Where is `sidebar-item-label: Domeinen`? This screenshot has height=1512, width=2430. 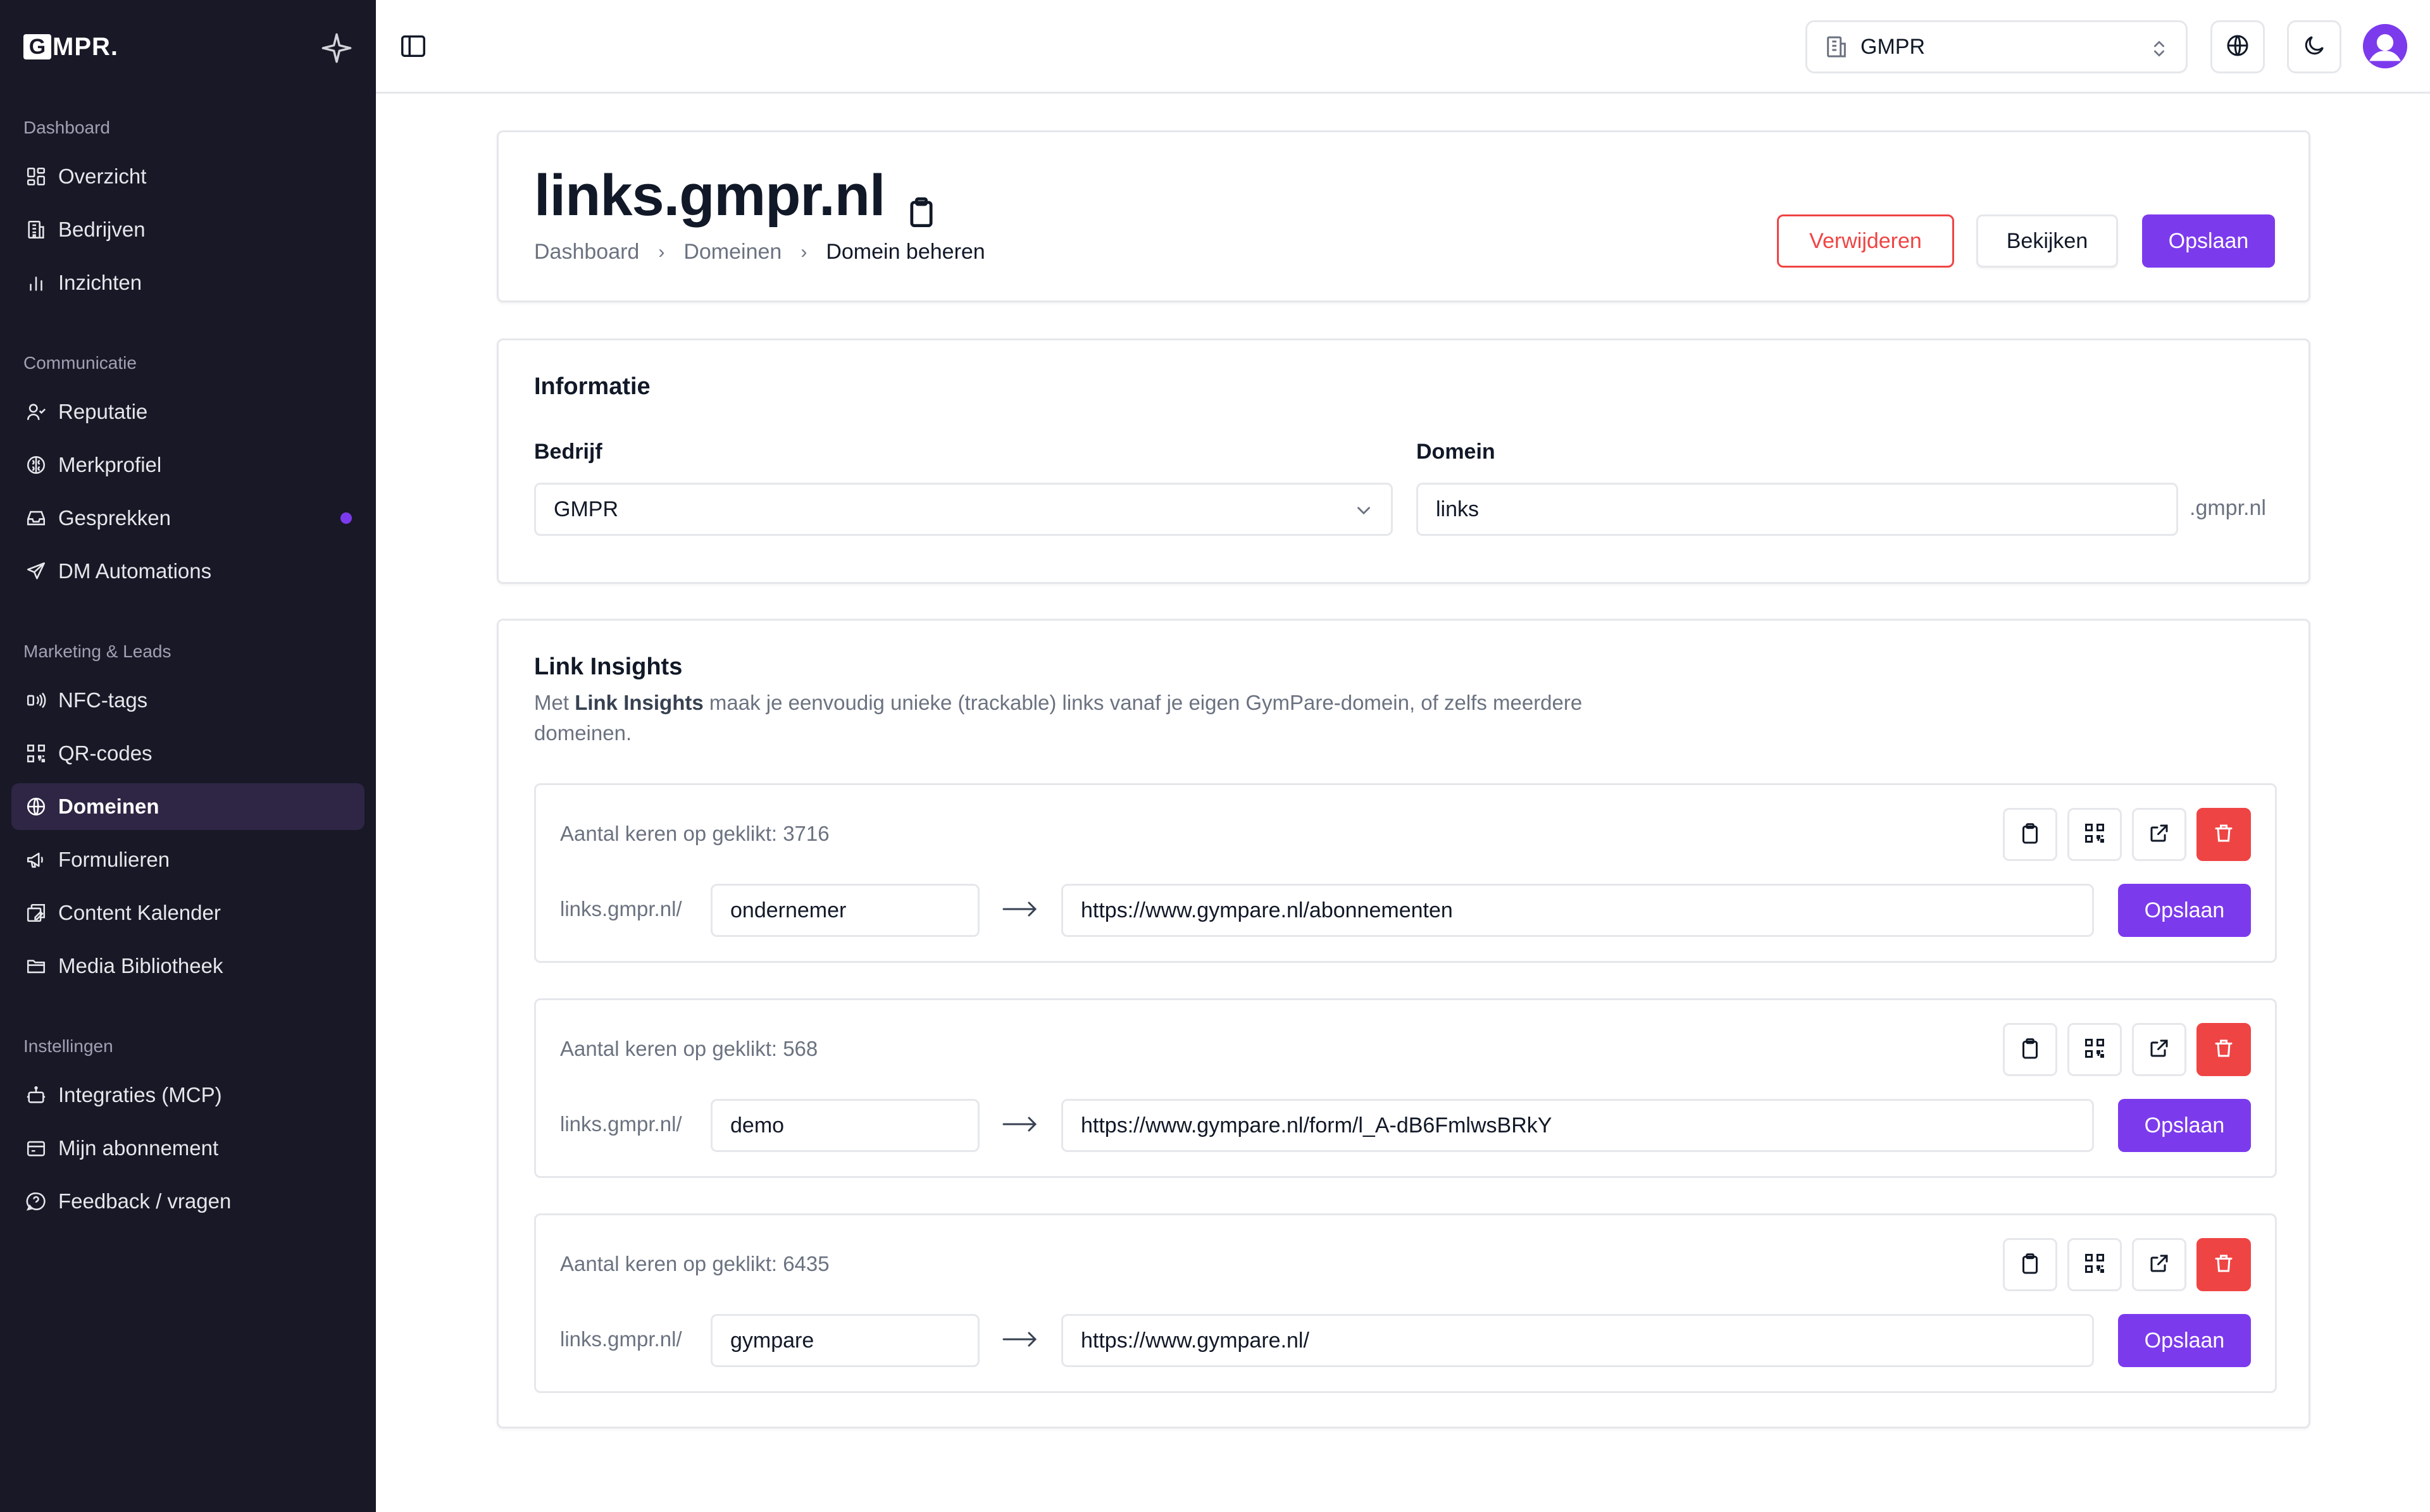 sidebar-item-label: Domeinen is located at coordinates (108, 807).